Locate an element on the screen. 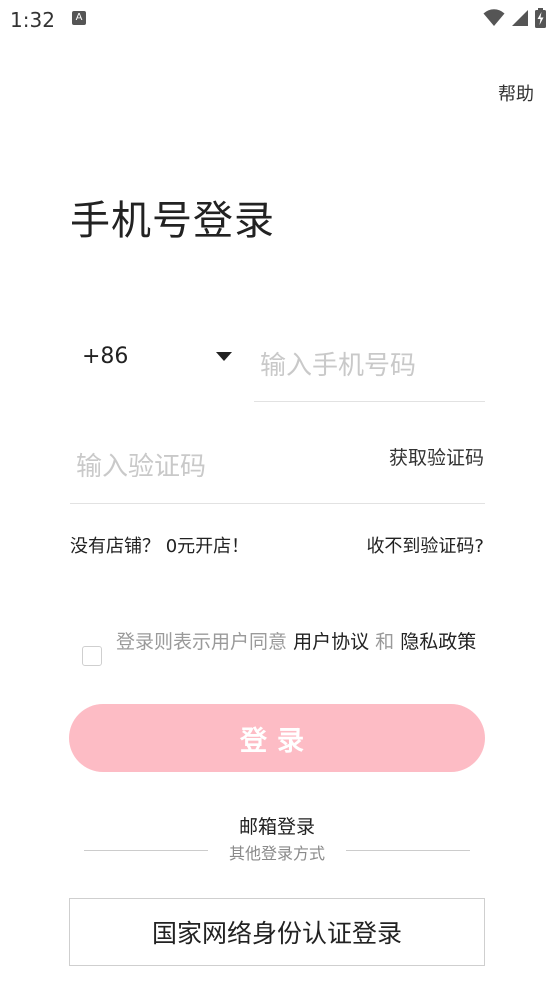  status-icons is located at coordinates (514, 18).